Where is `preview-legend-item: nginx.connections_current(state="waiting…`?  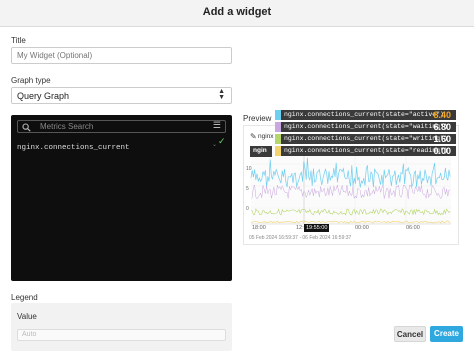
preview-legend-item: nginx.connections_current(state="waiting… is located at coordinates (365, 127).